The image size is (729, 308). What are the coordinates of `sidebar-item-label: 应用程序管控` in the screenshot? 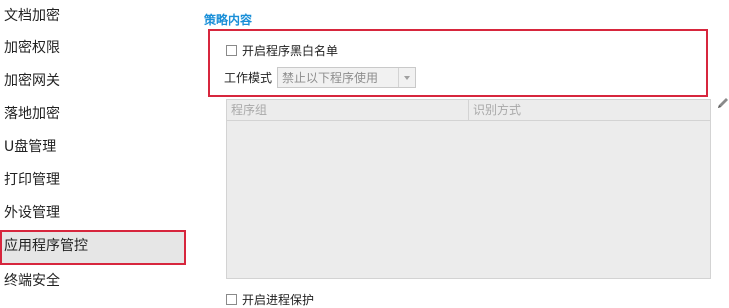 It's located at (46, 246).